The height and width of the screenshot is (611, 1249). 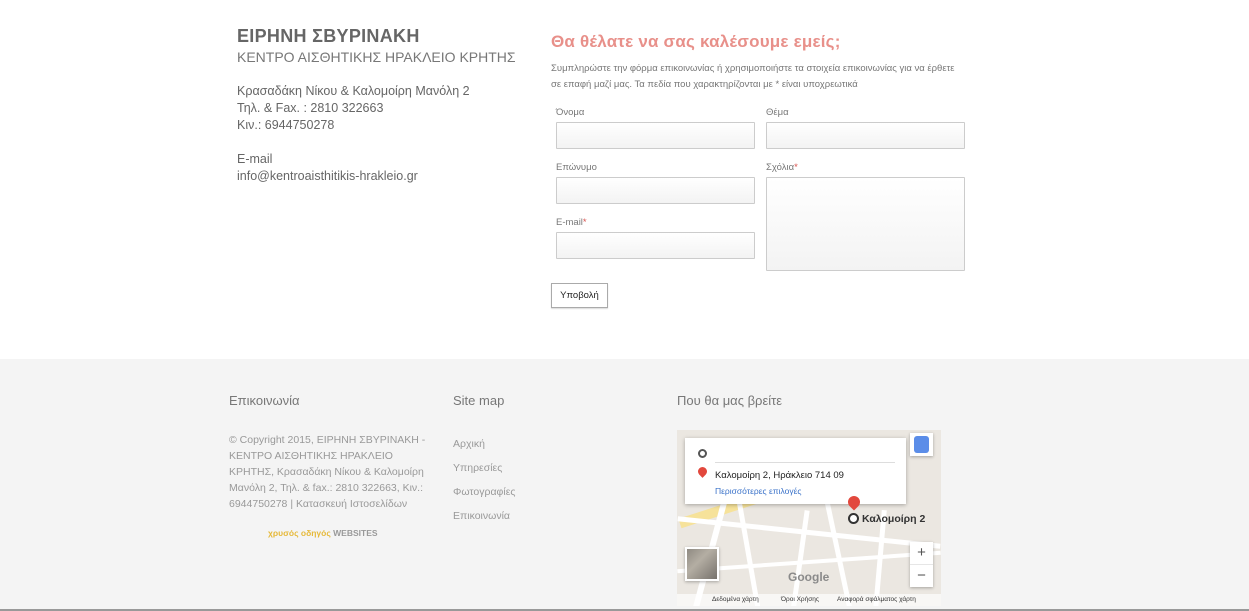 I want to click on satellite-toggle, so click(x=702, y=564).